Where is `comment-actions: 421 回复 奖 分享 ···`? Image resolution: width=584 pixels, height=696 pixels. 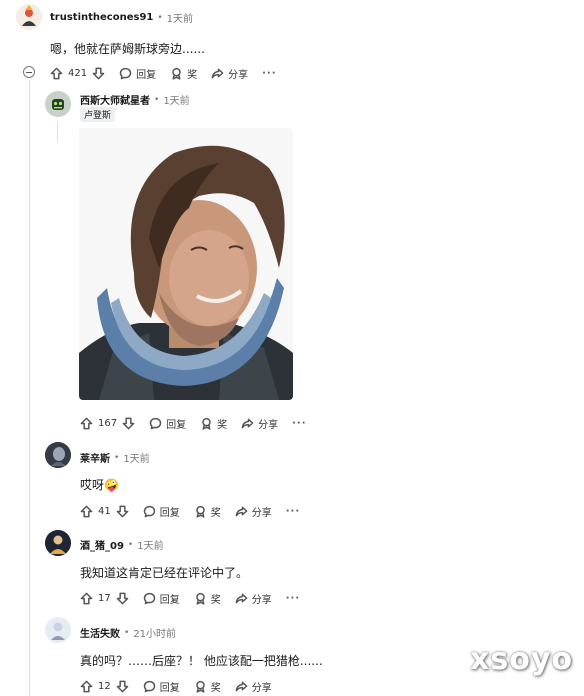 comment-actions: 421 回复 奖 分享 ··· is located at coordinates (163, 73).